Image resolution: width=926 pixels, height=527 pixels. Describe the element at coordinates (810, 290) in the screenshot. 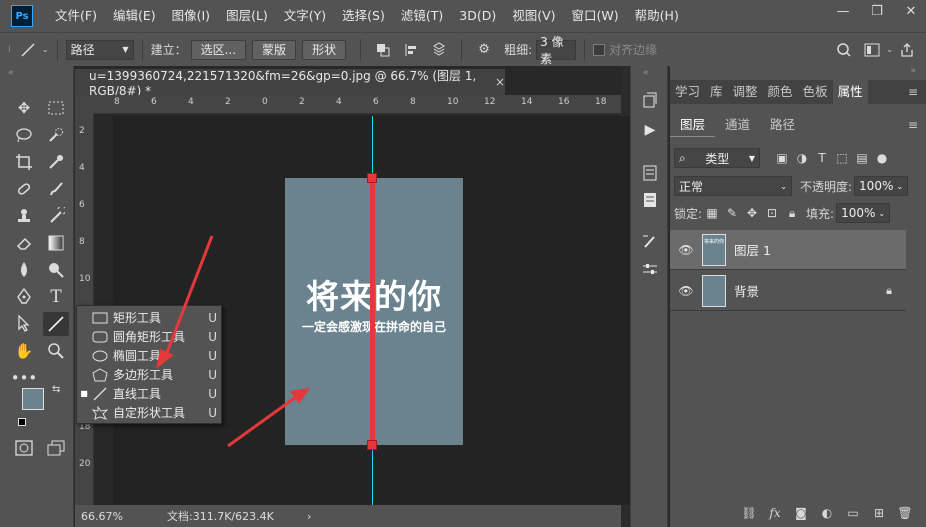

I see `layer-name: 背景` at that location.